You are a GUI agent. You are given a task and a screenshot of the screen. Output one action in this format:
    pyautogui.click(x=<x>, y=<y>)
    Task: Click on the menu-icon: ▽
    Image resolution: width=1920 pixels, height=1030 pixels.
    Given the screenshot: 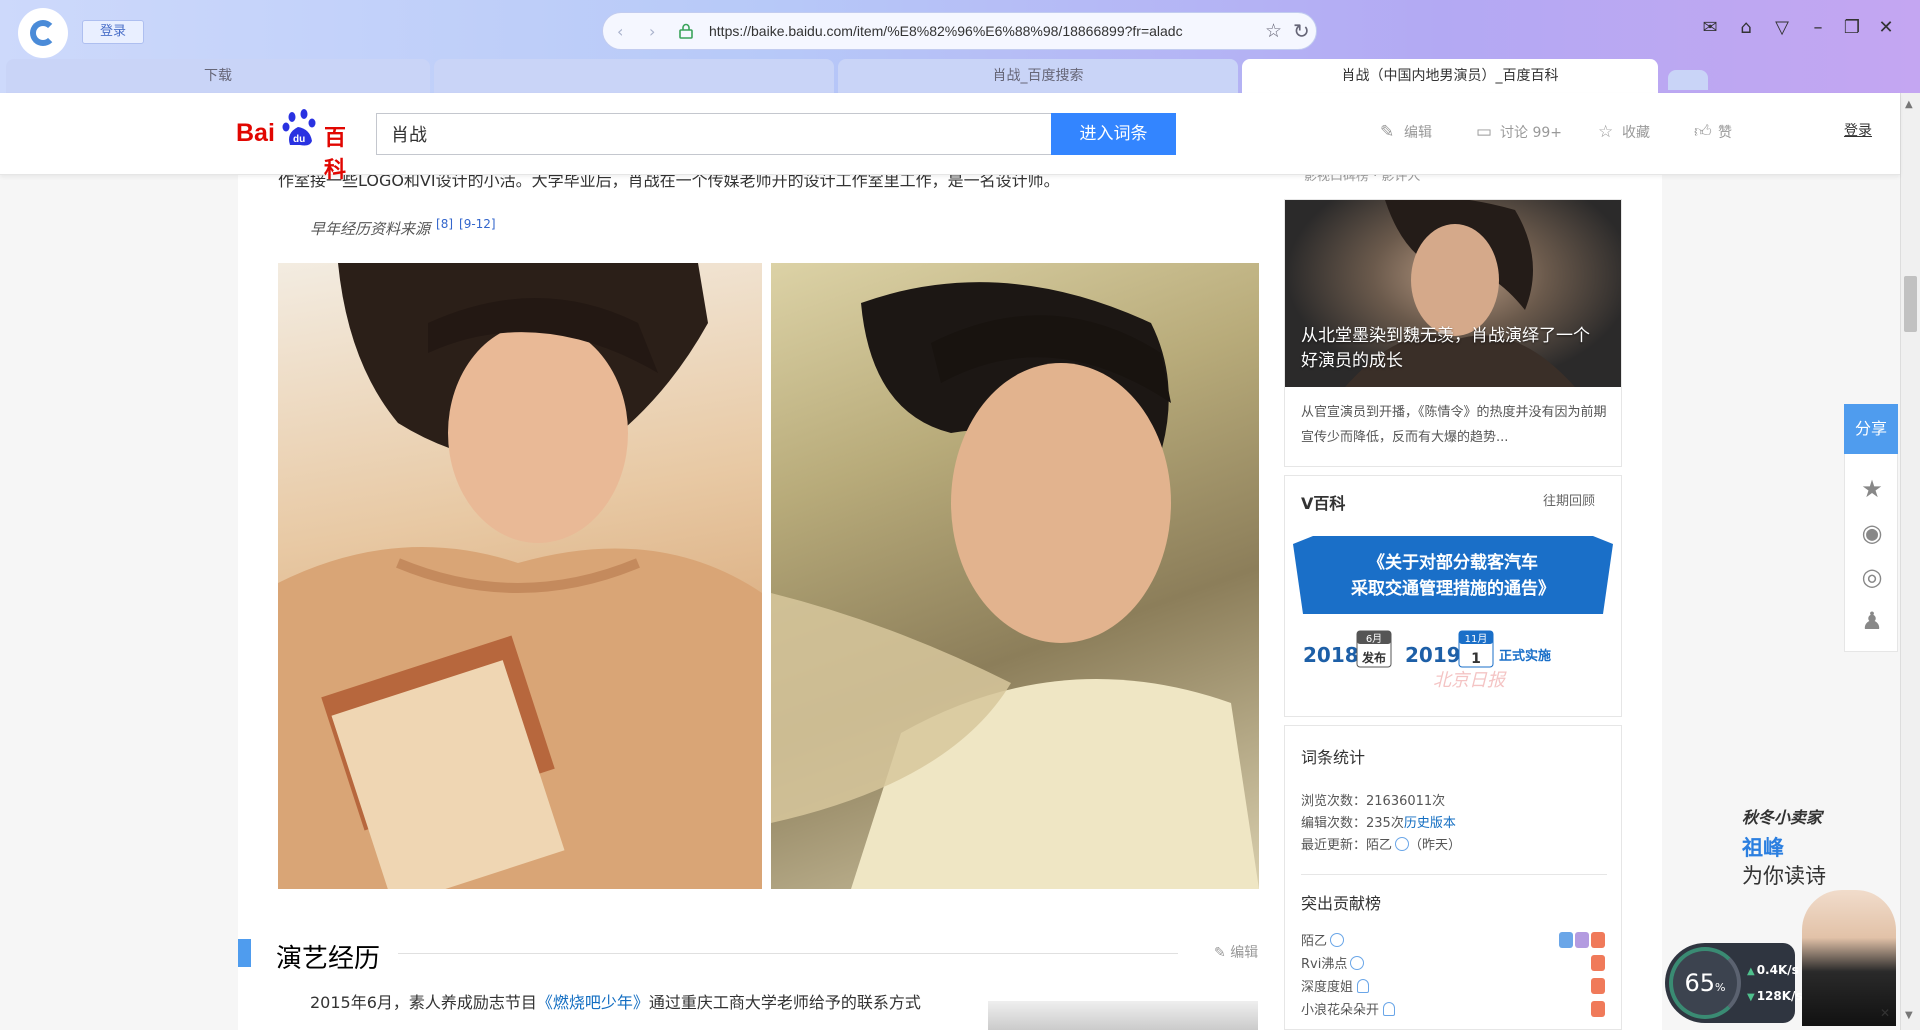 What is the action you would take?
    pyautogui.click(x=1782, y=27)
    